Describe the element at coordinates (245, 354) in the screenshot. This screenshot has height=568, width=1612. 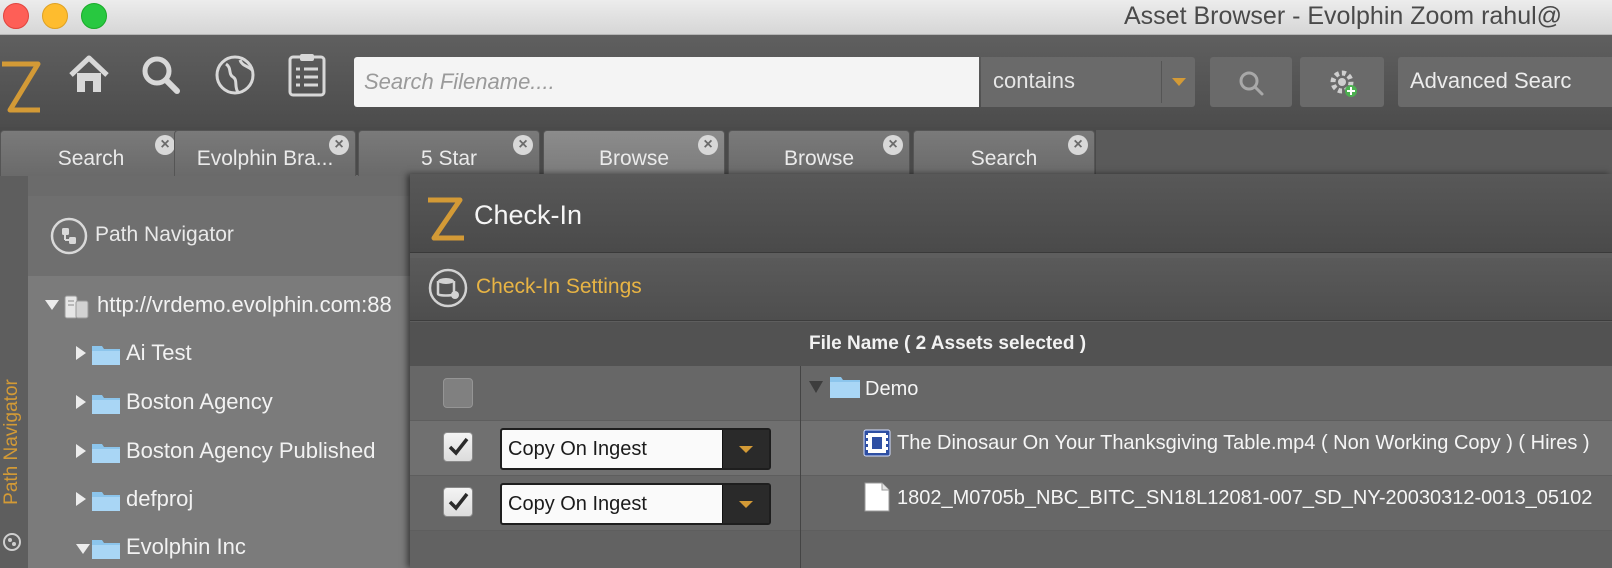
I see `tree-node-folder: Ai Test` at that location.